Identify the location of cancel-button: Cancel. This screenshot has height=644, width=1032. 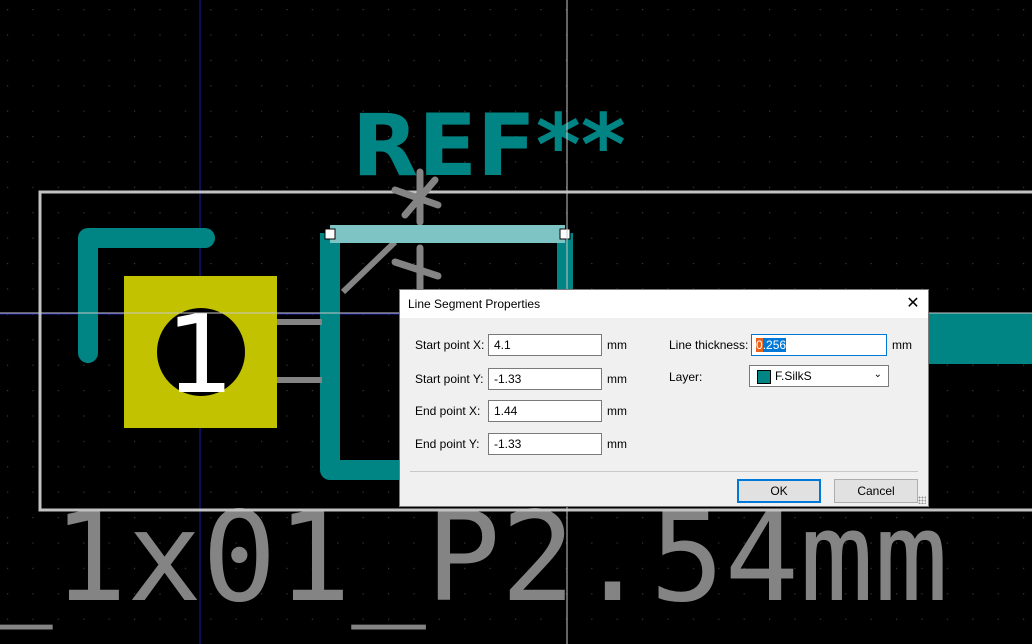
(876, 491).